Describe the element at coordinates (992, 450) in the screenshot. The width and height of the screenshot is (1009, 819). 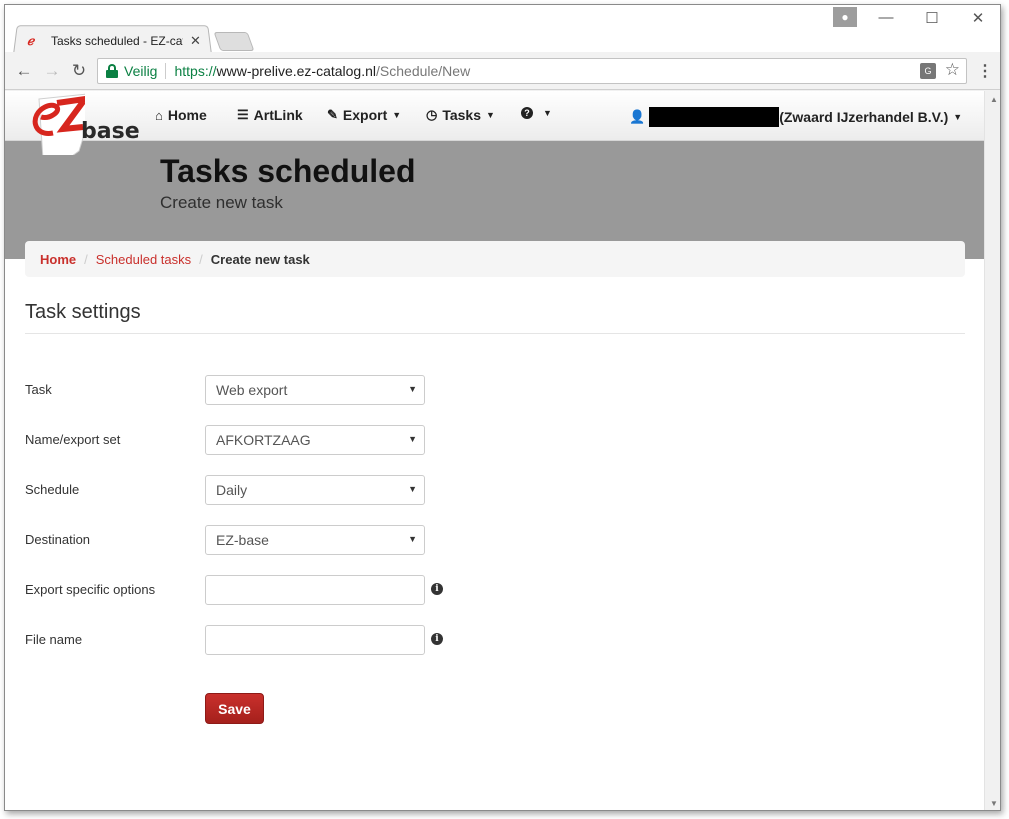
I see `vertical-scrollbar: ▲ ▼` at that location.